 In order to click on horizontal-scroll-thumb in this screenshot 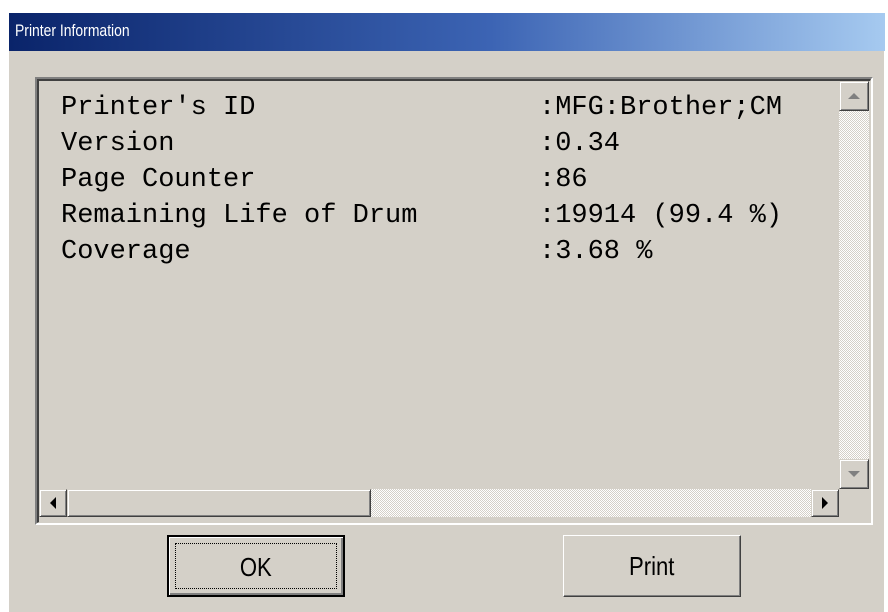, I will do `click(219, 503)`.